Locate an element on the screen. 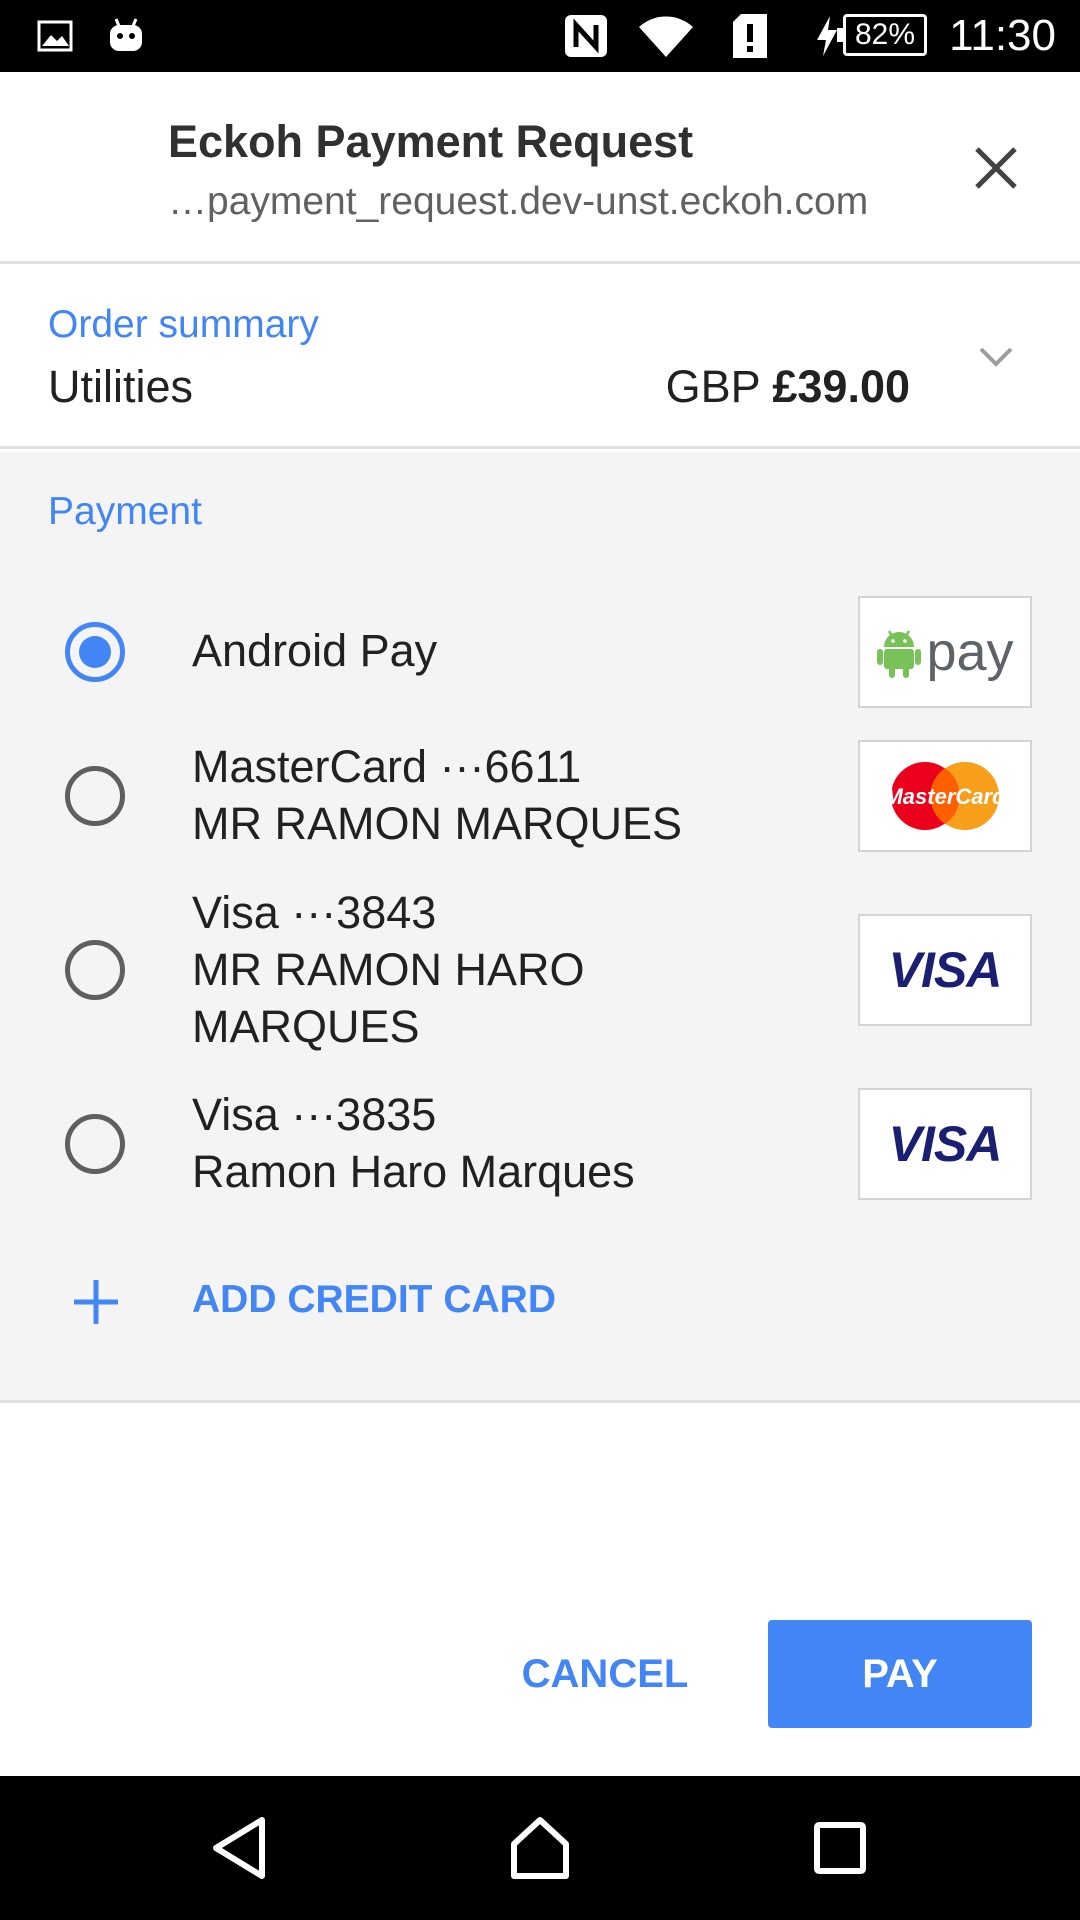 The width and height of the screenshot is (1080, 1920). home-icon is located at coordinates (540, 1848).